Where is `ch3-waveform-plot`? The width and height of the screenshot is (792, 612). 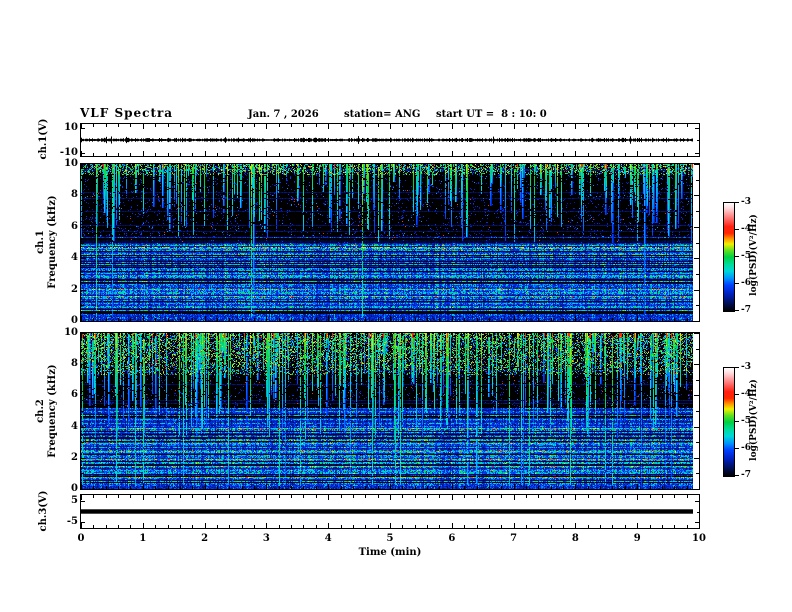 ch3-waveform-plot is located at coordinates (390, 511).